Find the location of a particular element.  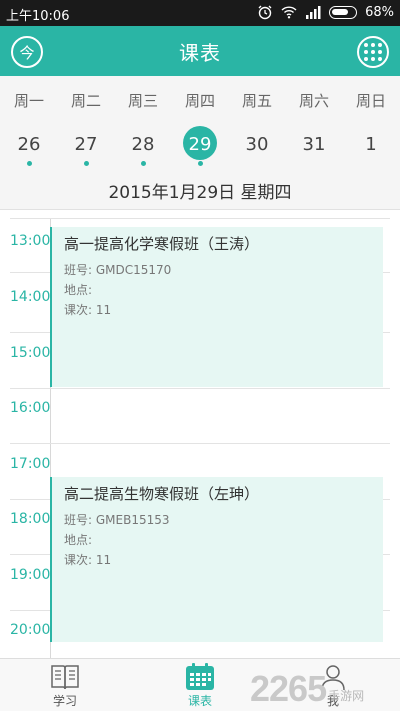

hour-label-19: 19:00 is located at coordinates (30, 575).